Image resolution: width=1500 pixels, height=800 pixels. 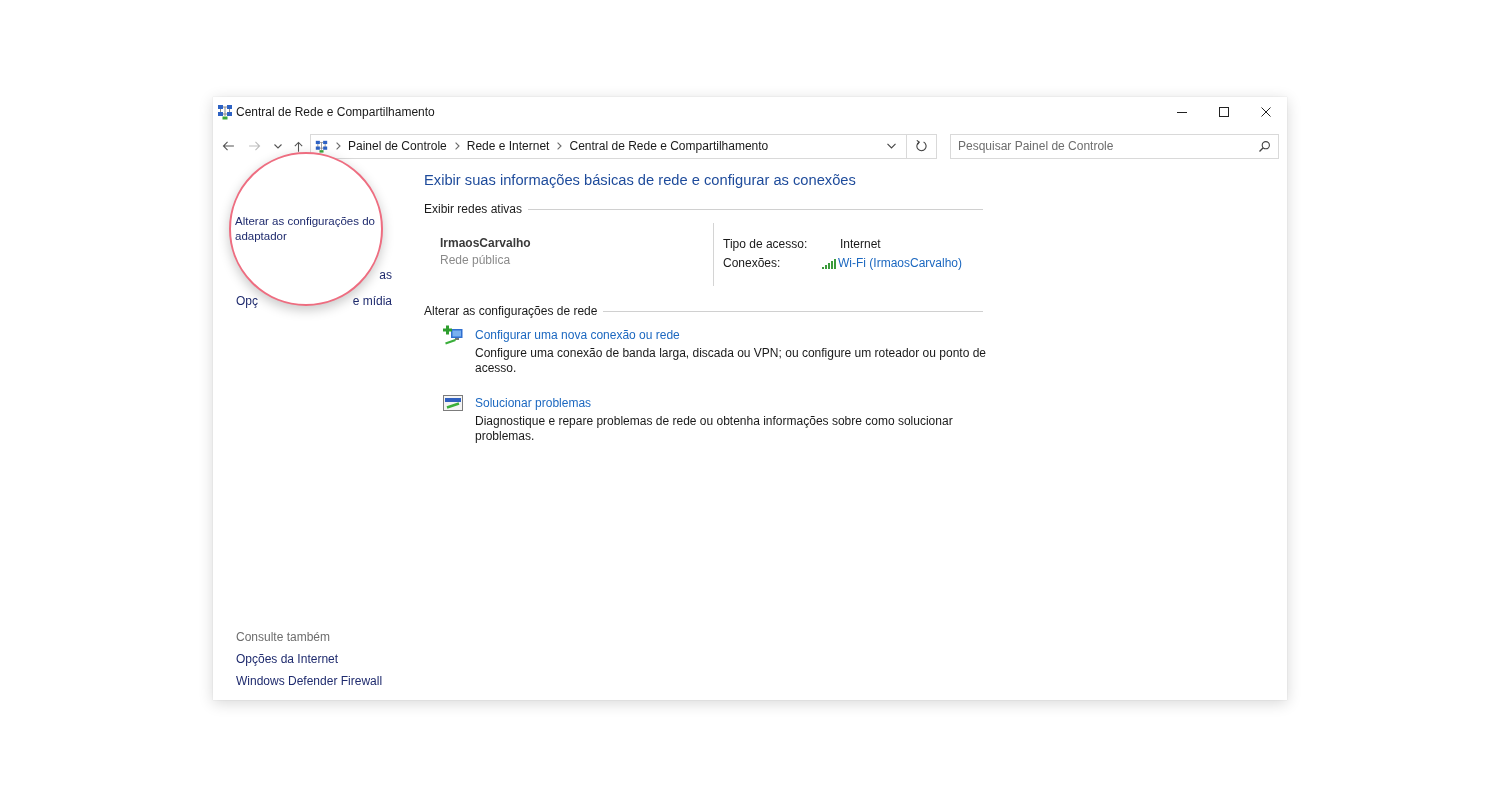 What do you see at coordinates (1182, 112) in the screenshot?
I see `minimize-icon` at bounding box center [1182, 112].